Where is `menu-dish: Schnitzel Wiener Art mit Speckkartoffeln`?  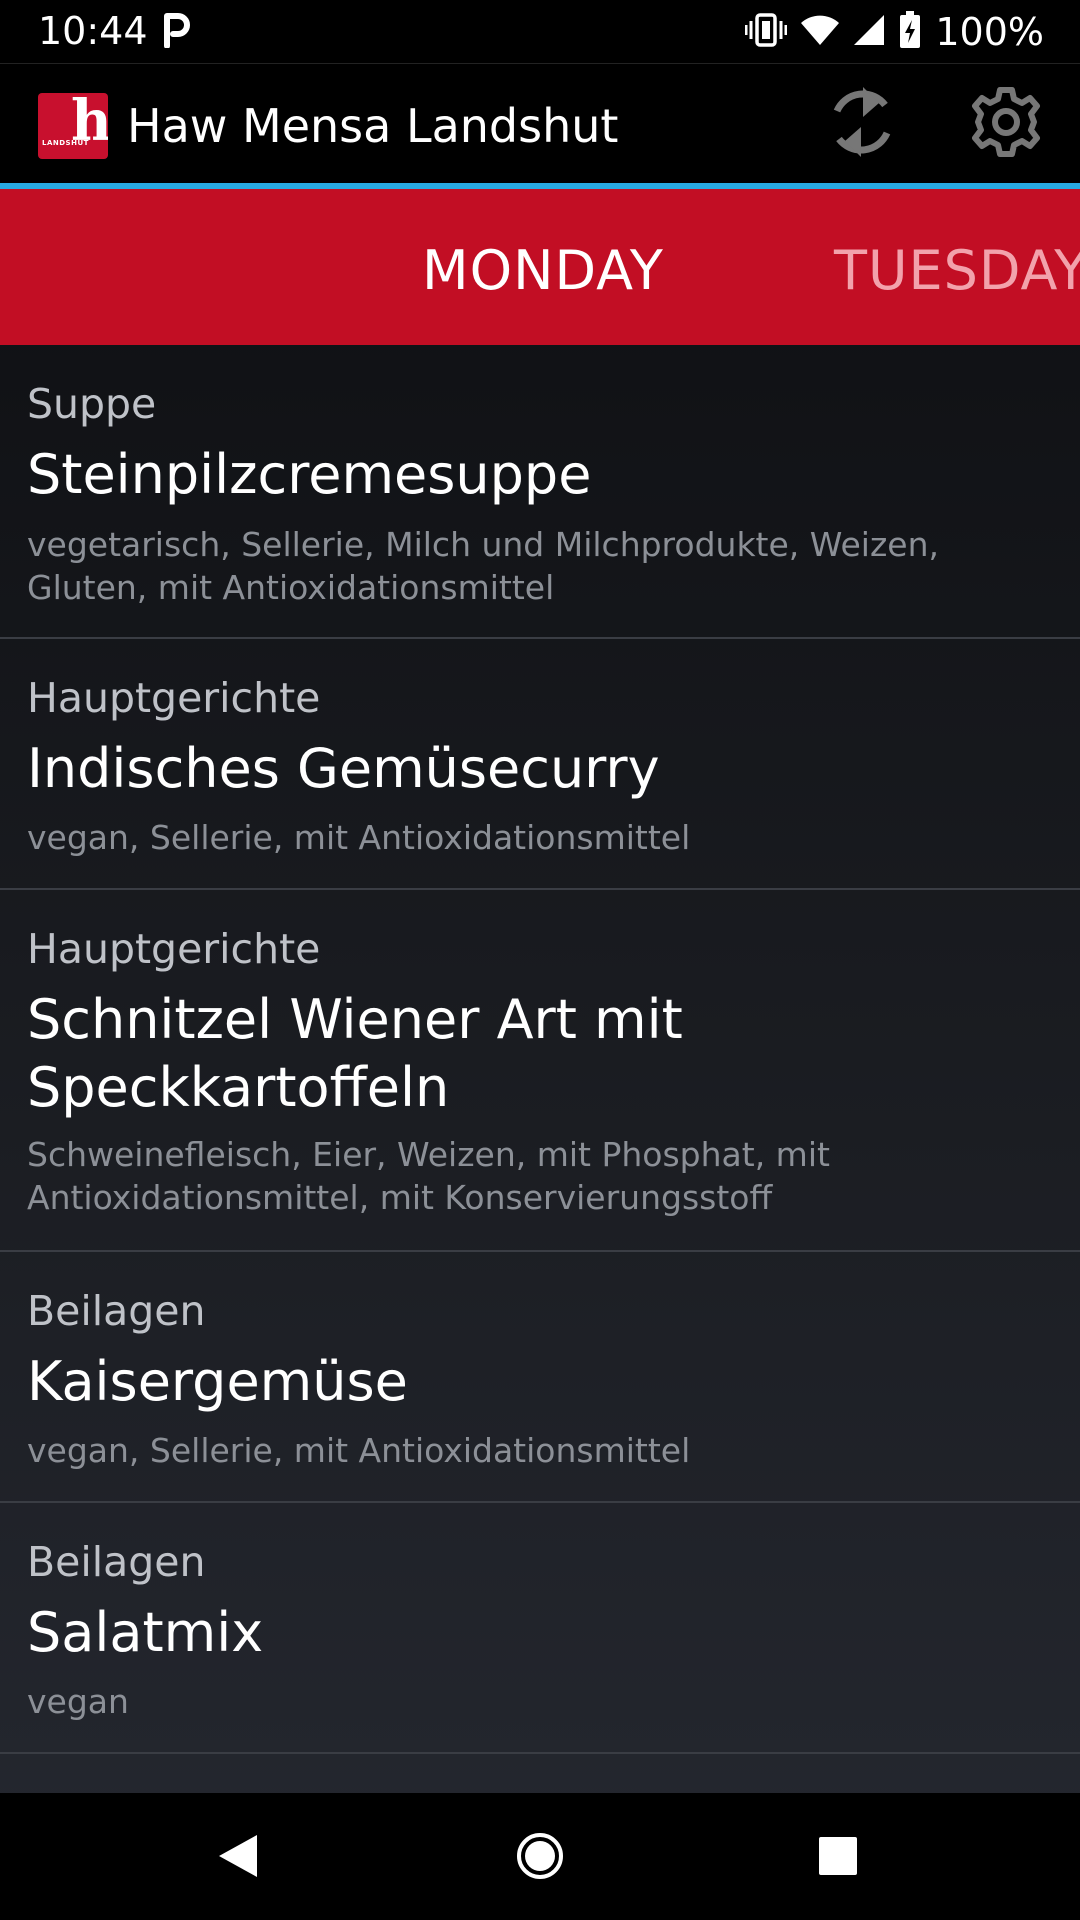 menu-dish: Schnitzel Wiener Art mit Speckkartoffeln is located at coordinates (355, 1053).